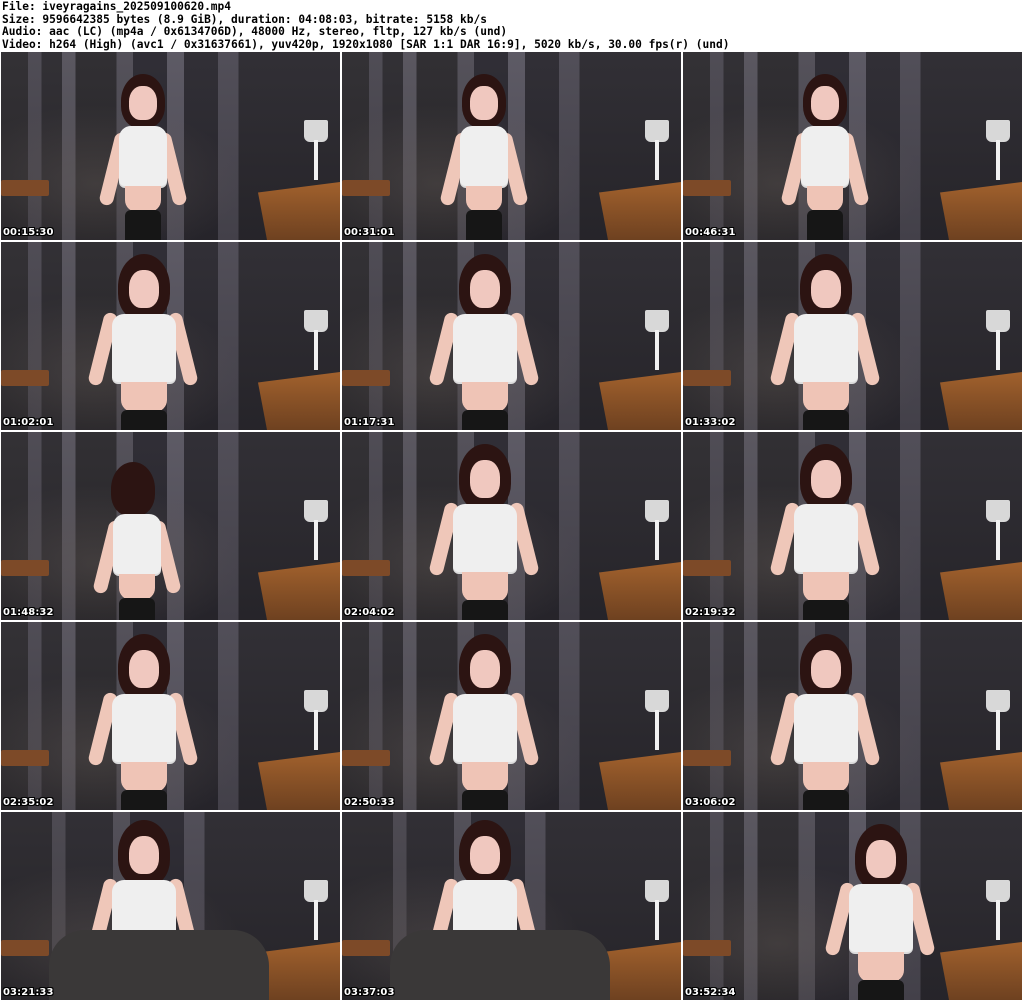  Describe the element at coordinates (28, 422) in the screenshot. I see `timestamp: 01:02:01` at that location.